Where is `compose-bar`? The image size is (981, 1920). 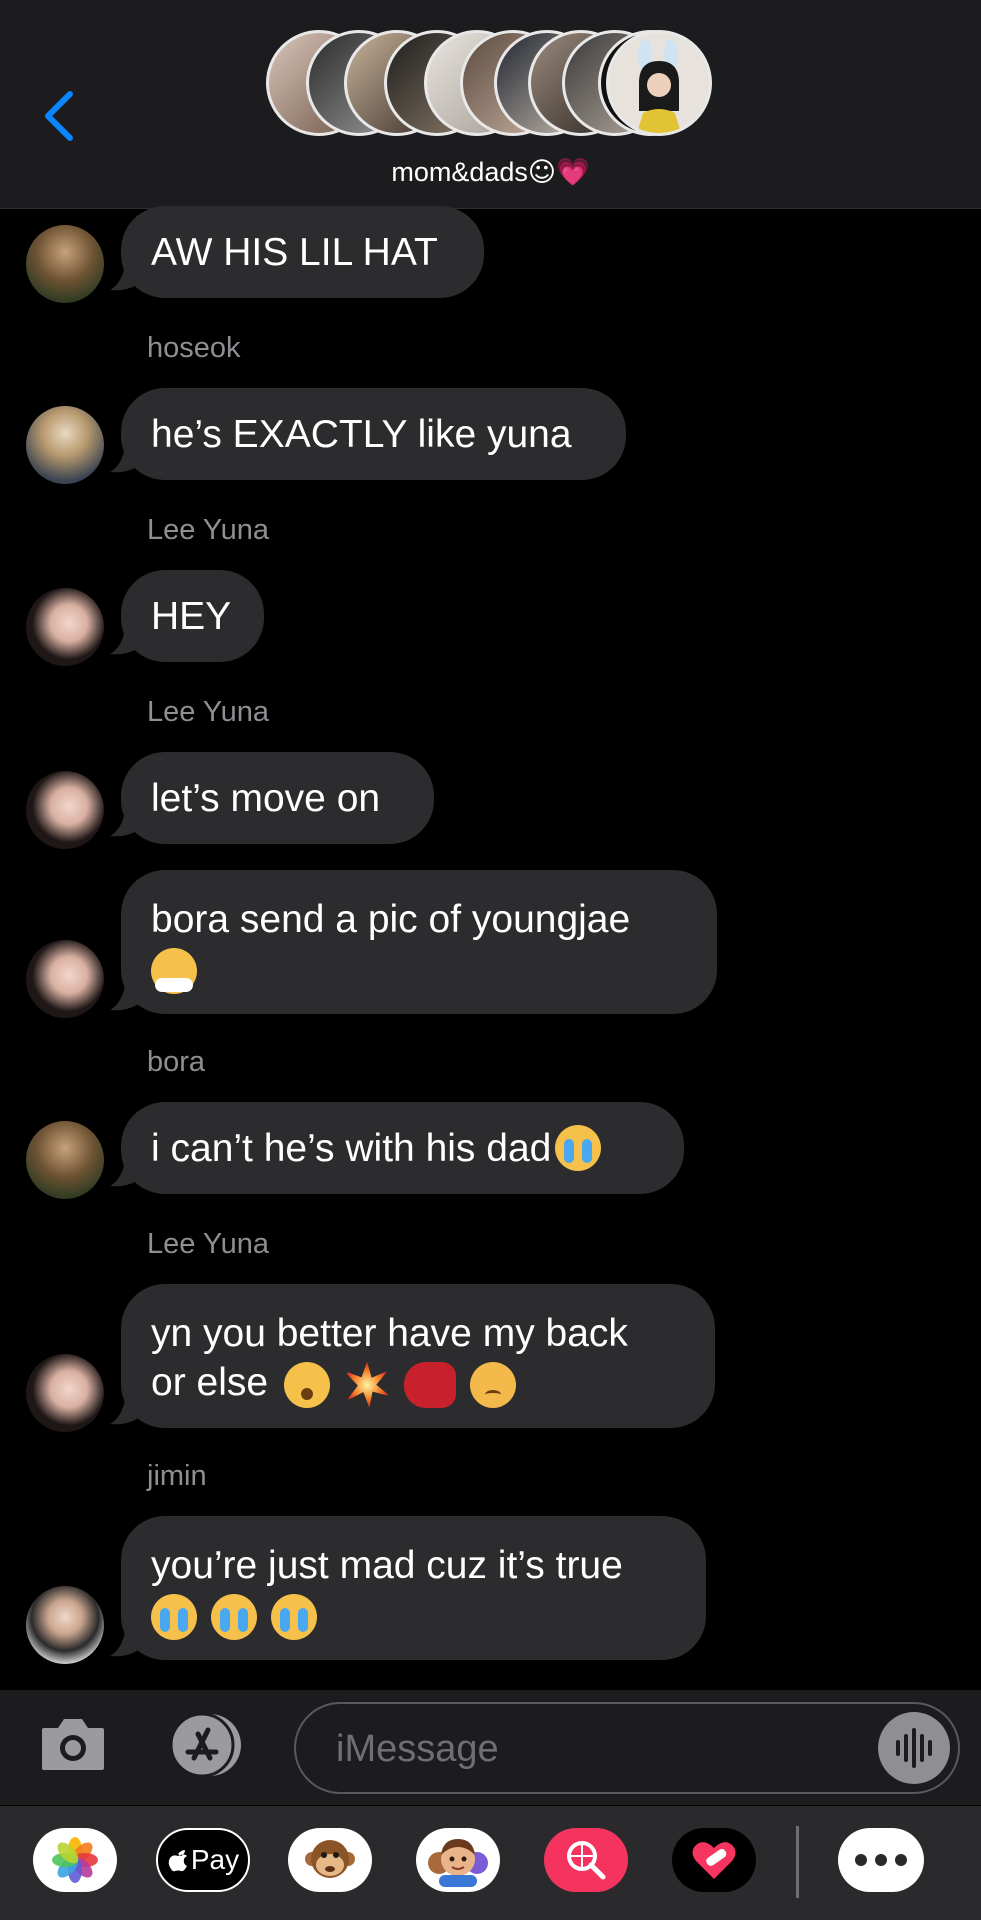
compose-bar is located at coordinates (490, 1747).